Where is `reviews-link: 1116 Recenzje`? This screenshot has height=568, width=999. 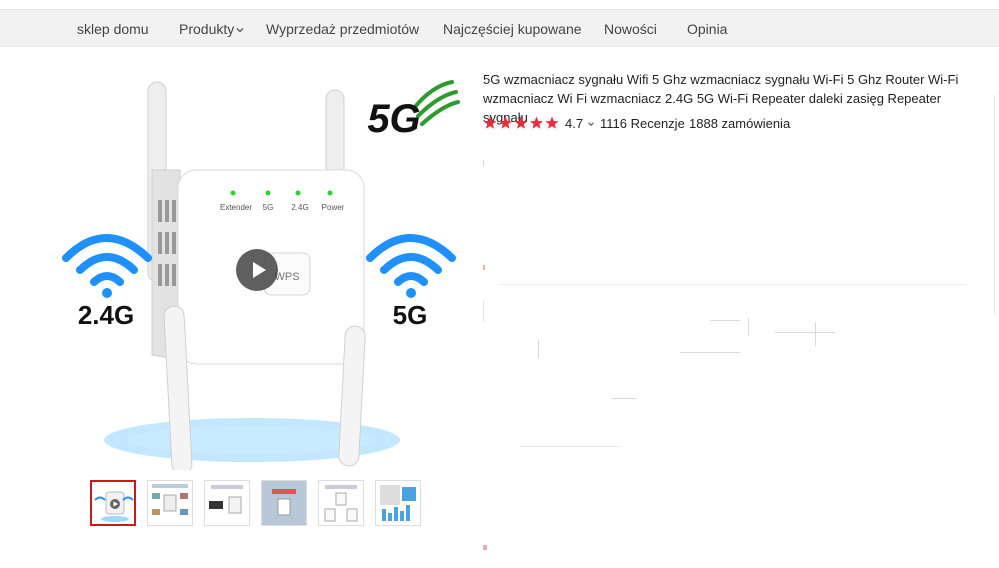 reviews-link: 1116 Recenzje is located at coordinates (642, 123).